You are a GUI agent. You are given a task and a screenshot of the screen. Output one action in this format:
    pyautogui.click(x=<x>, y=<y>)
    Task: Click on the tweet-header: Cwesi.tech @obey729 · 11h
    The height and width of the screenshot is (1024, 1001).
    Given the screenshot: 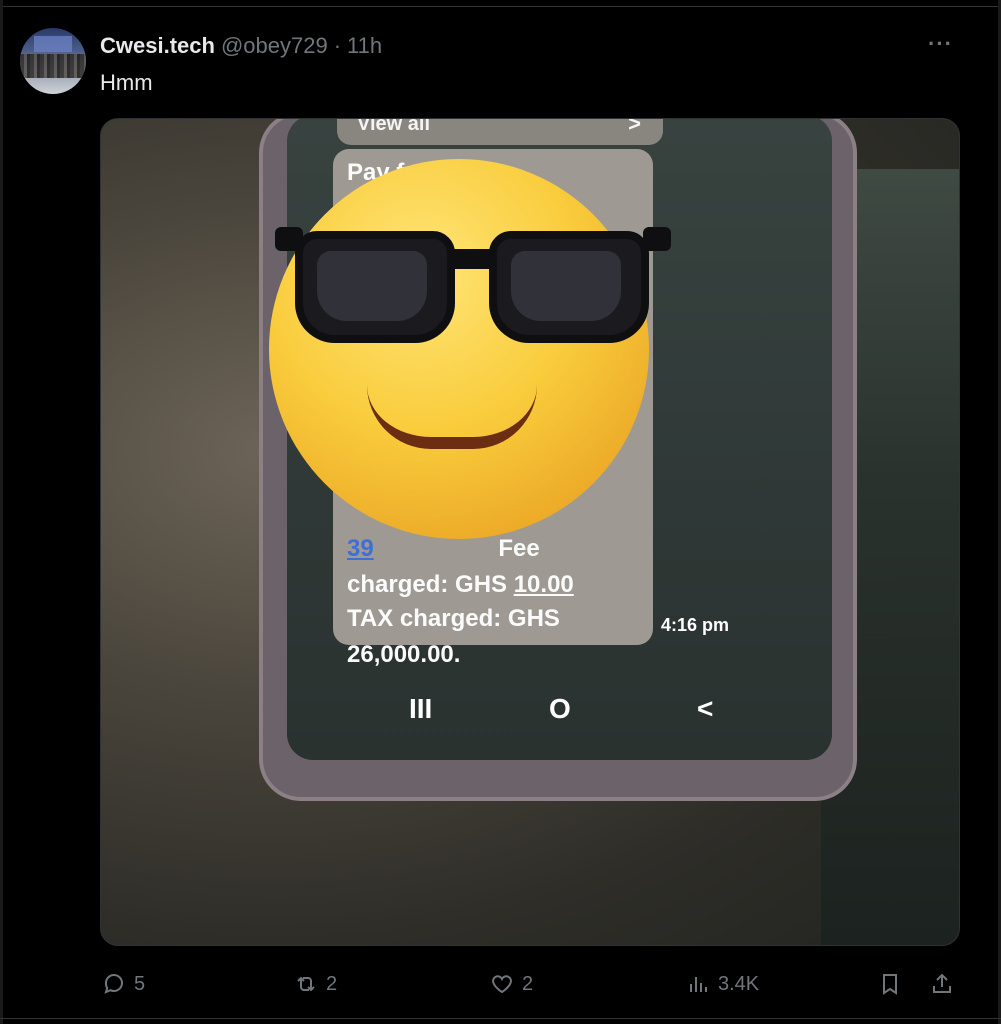 What is the action you would take?
    pyautogui.click(x=241, y=46)
    